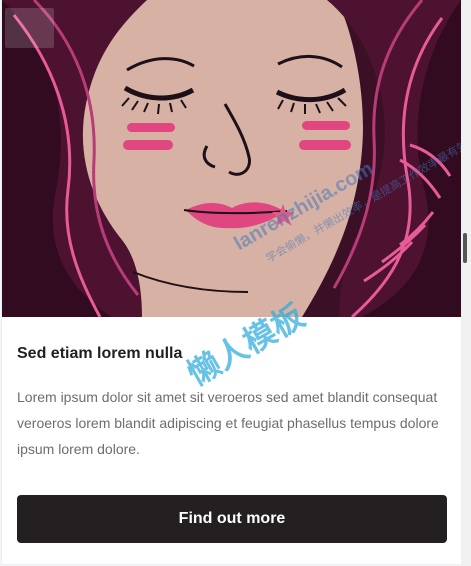 This screenshot has height=566, width=471. Describe the element at coordinates (232, 519) in the screenshot. I see `find-out-more-button: Find out more` at that location.